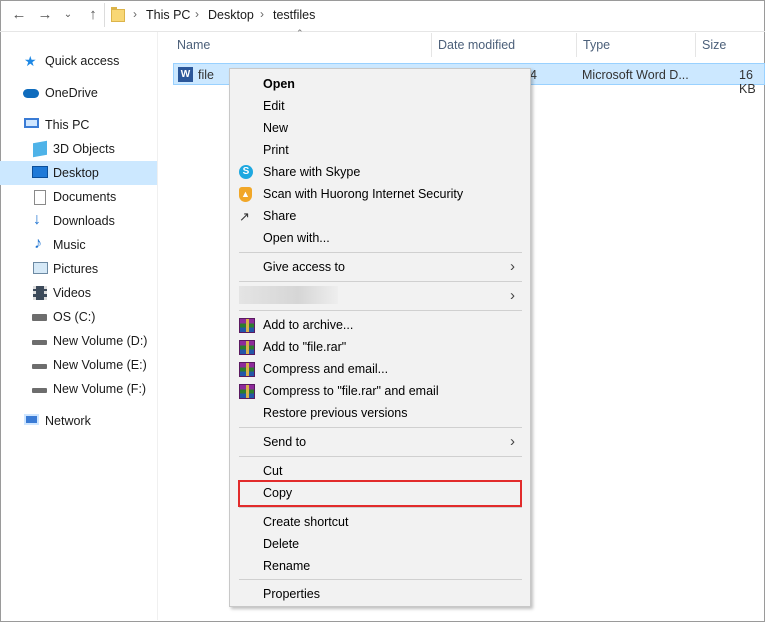  Describe the element at coordinates (433, 15) in the screenshot. I see `address-bar: › This PC › Desktop › testfiles` at that location.